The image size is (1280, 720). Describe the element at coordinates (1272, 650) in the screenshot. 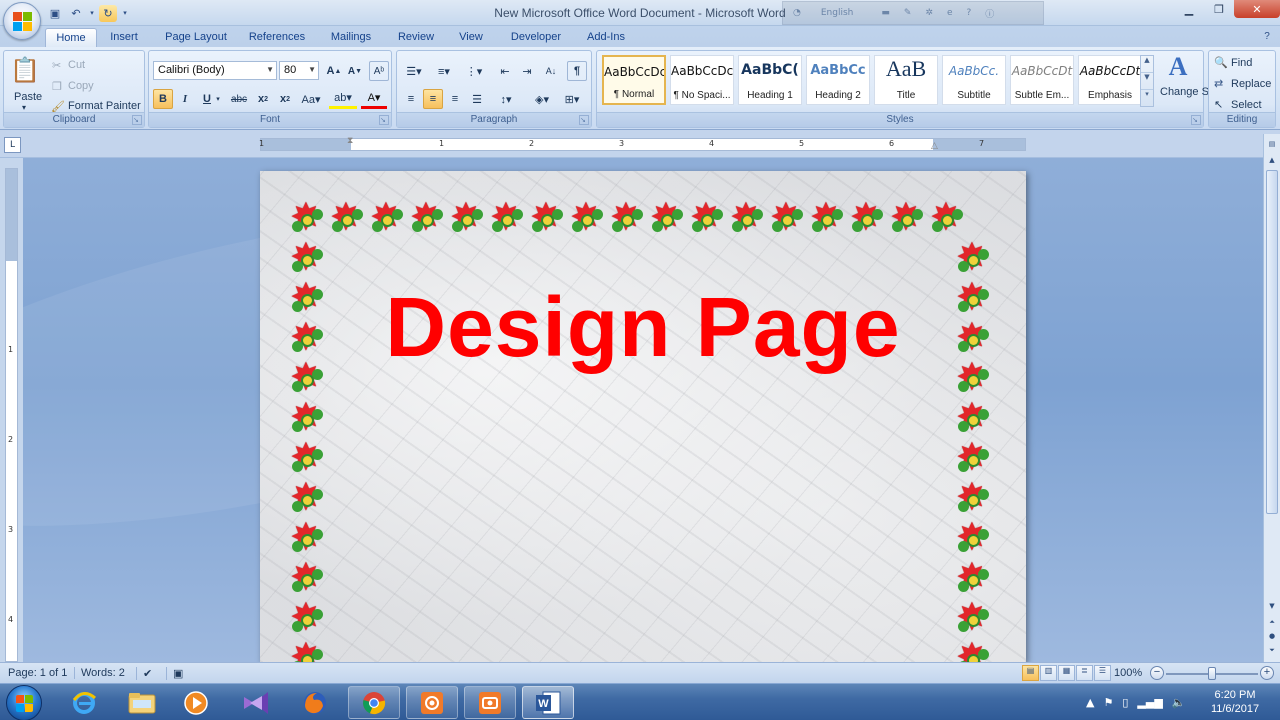

I see `next-page-icon: ⏷` at that location.